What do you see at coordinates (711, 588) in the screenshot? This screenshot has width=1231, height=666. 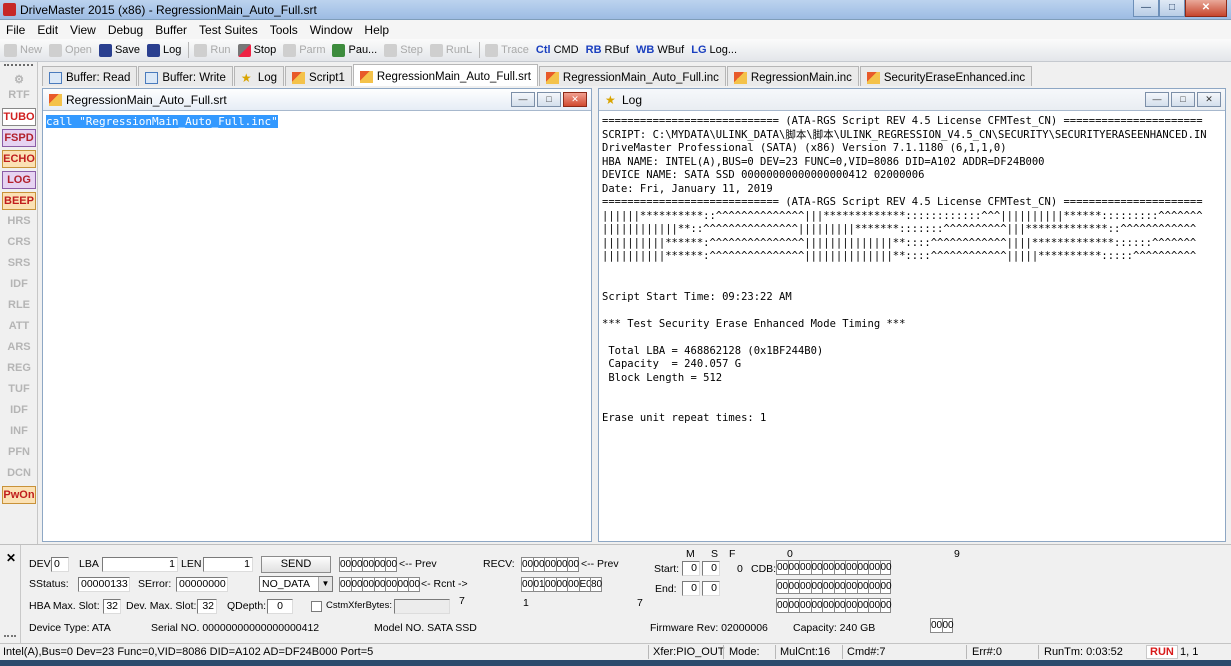 I see `end-s-field: 0` at bounding box center [711, 588].